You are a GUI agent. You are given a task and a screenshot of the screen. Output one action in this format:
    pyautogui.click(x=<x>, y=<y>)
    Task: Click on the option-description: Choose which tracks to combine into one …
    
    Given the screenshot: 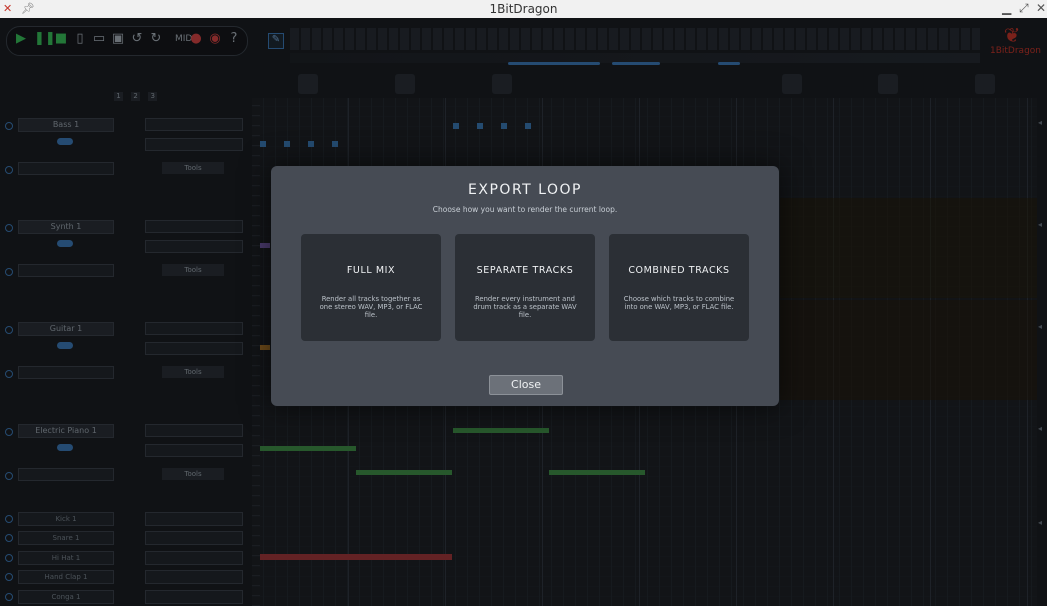 What is the action you would take?
    pyautogui.click(x=679, y=303)
    